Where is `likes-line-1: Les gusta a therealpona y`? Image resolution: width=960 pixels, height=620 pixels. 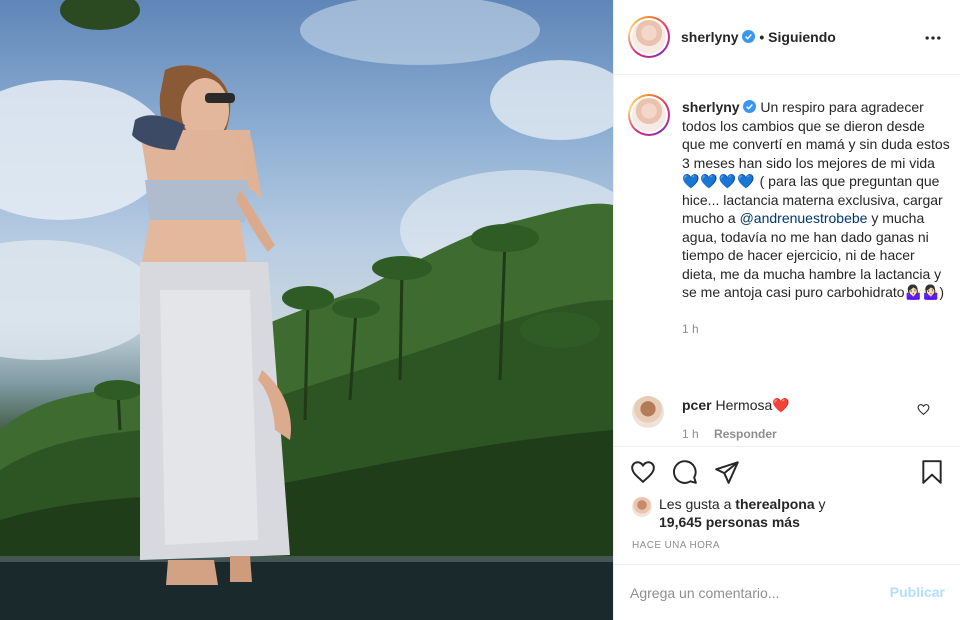
likes-line-1: Les gusta a therealpona y is located at coordinates (742, 504).